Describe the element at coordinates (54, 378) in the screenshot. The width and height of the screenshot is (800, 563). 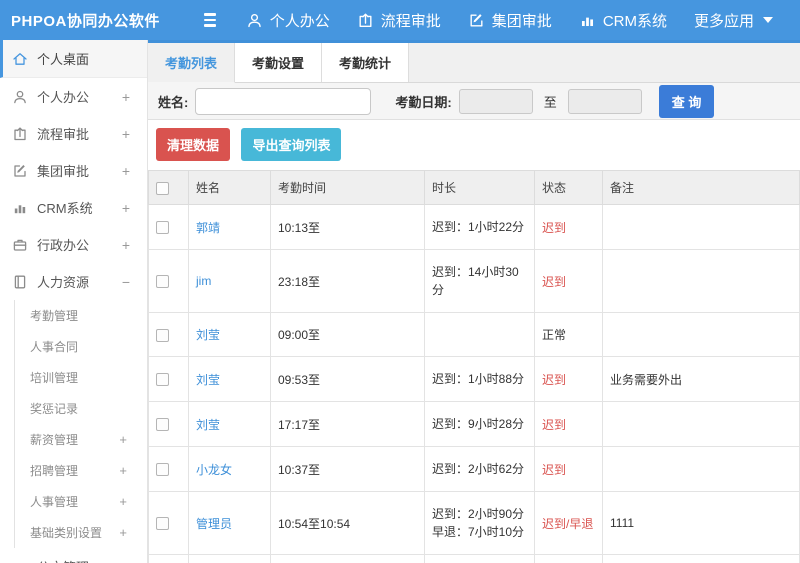
I see `submenu-item-label: 培训管理` at that location.